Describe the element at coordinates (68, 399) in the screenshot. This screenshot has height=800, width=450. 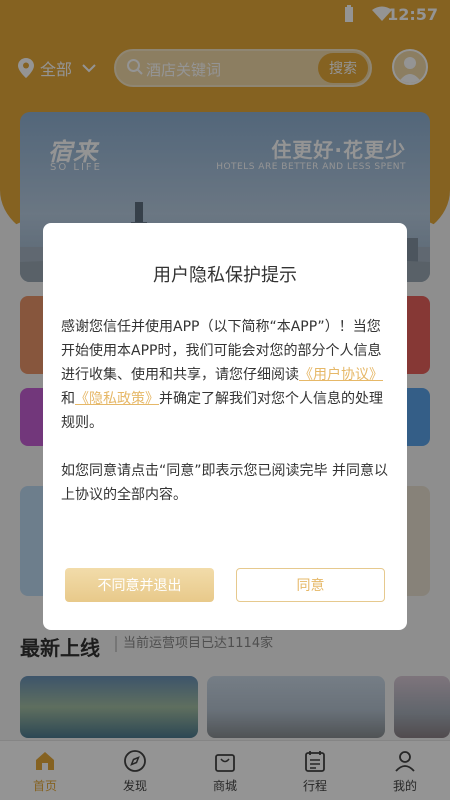
I see `dialog-text: 和` at that location.